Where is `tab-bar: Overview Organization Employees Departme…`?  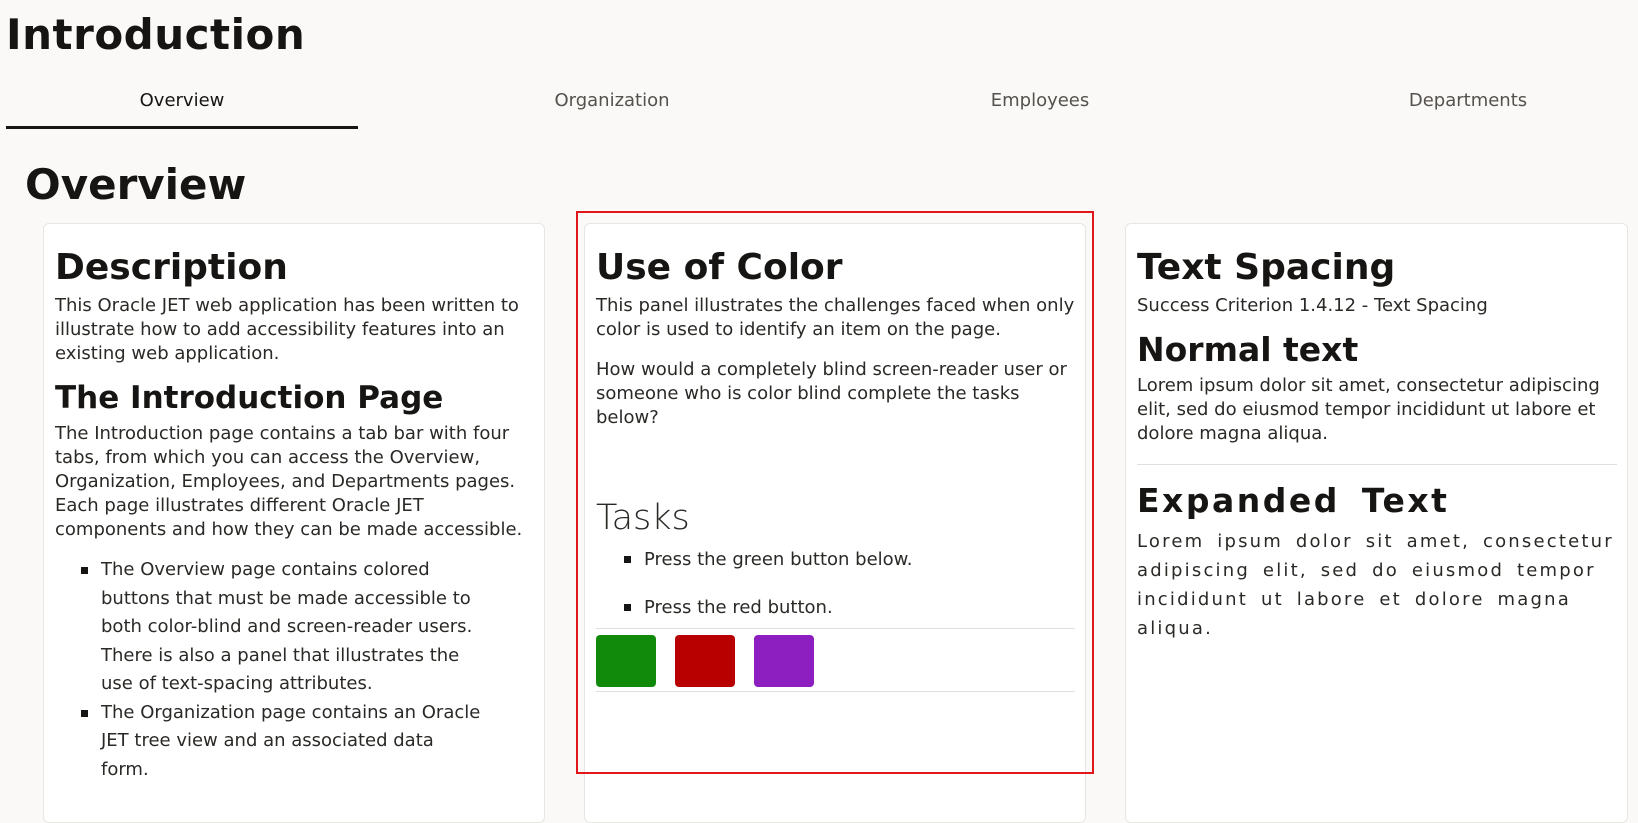 tab-bar: Overview Organization Employees Departme… is located at coordinates (822, 104).